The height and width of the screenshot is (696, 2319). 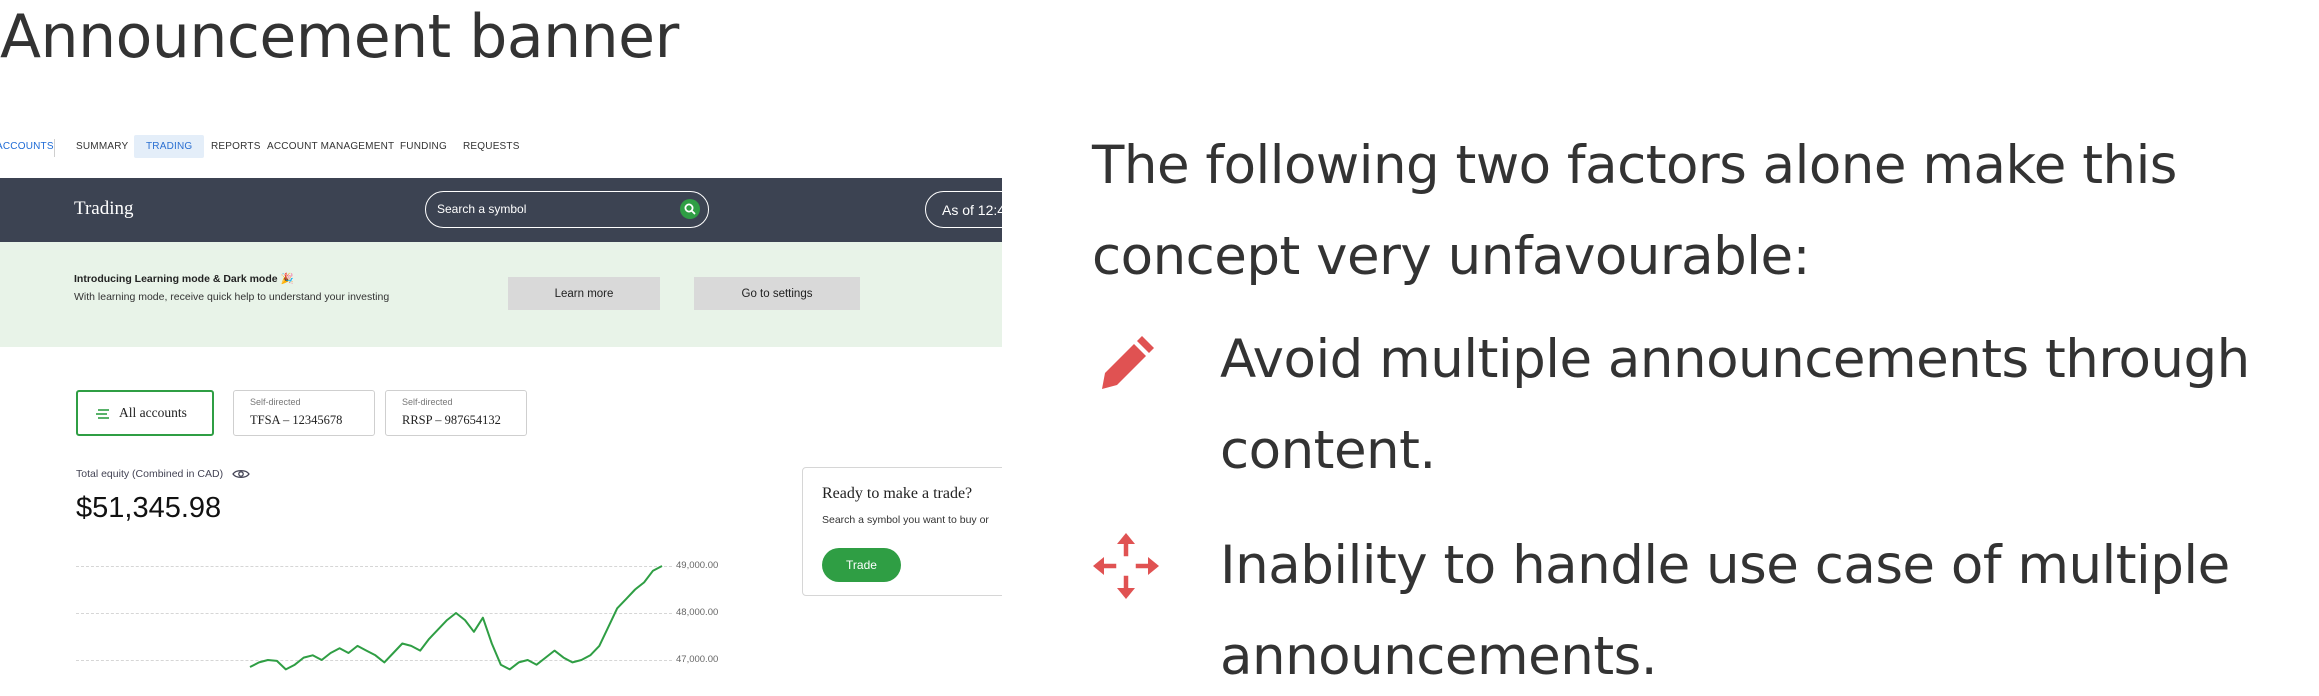 What do you see at coordinates (339, 37) in the screenshot?
I see `slide-title: Announcement banner` at bounding box center [339, 37].